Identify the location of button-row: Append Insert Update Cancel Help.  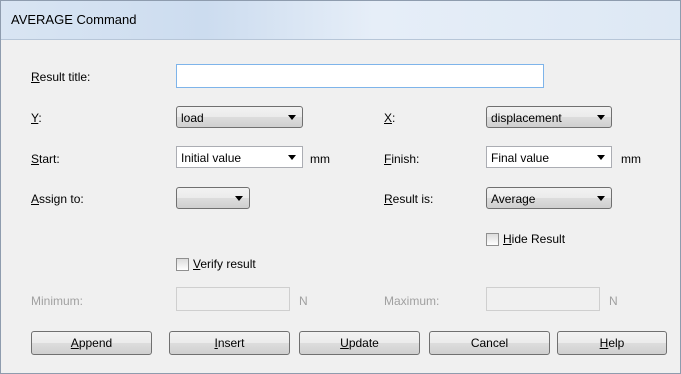
(341, 344).